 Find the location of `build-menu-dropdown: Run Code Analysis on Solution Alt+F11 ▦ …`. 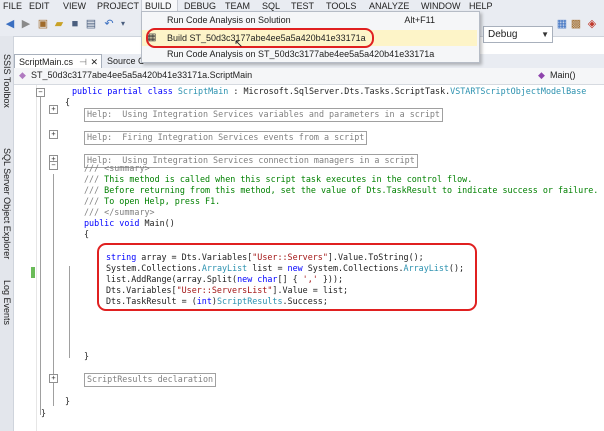

build-menu-dropdown: Run Code Analysis on Solution Alt+F11 ▦ … is located at coordinates (310, 37).